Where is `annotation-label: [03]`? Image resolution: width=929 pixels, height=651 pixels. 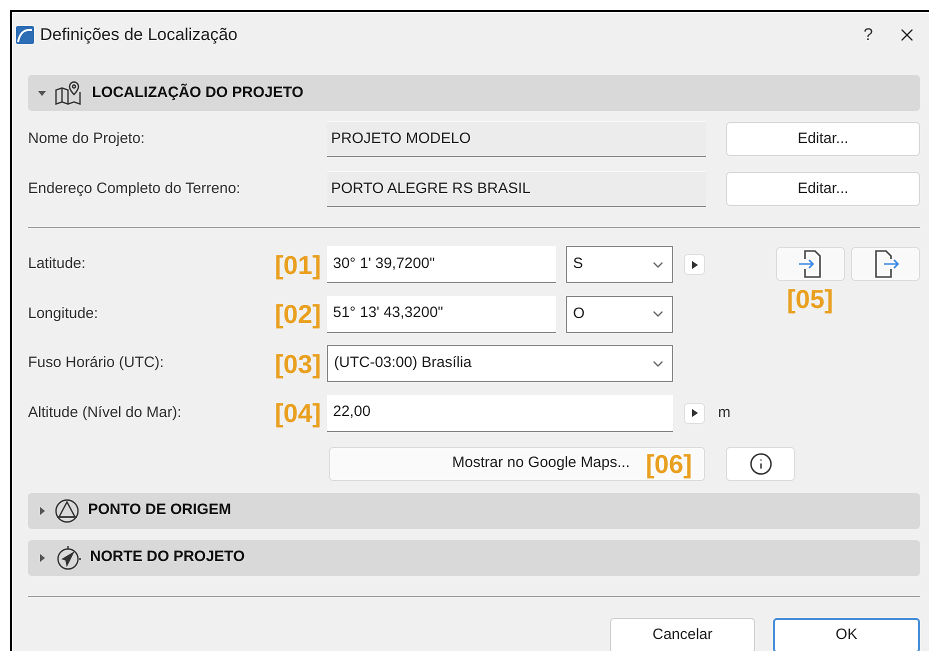
annotation-label: [03] is located at coordinates (297, 363).